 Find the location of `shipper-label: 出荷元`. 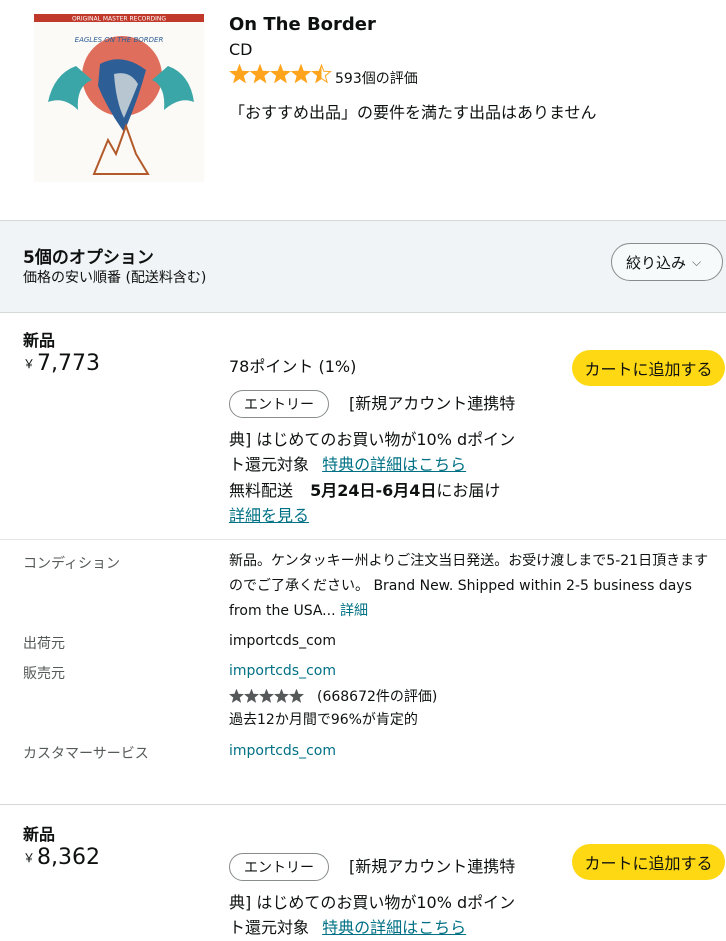

shipper-label: 出荷元 is located at coordinates (44, 644).